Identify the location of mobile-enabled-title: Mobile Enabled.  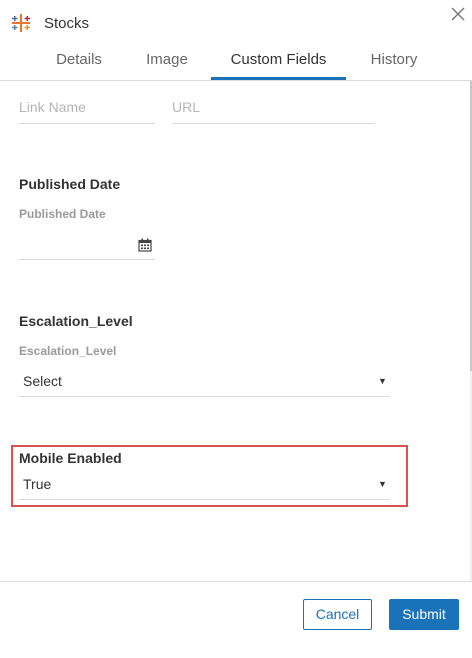
(70, 458).